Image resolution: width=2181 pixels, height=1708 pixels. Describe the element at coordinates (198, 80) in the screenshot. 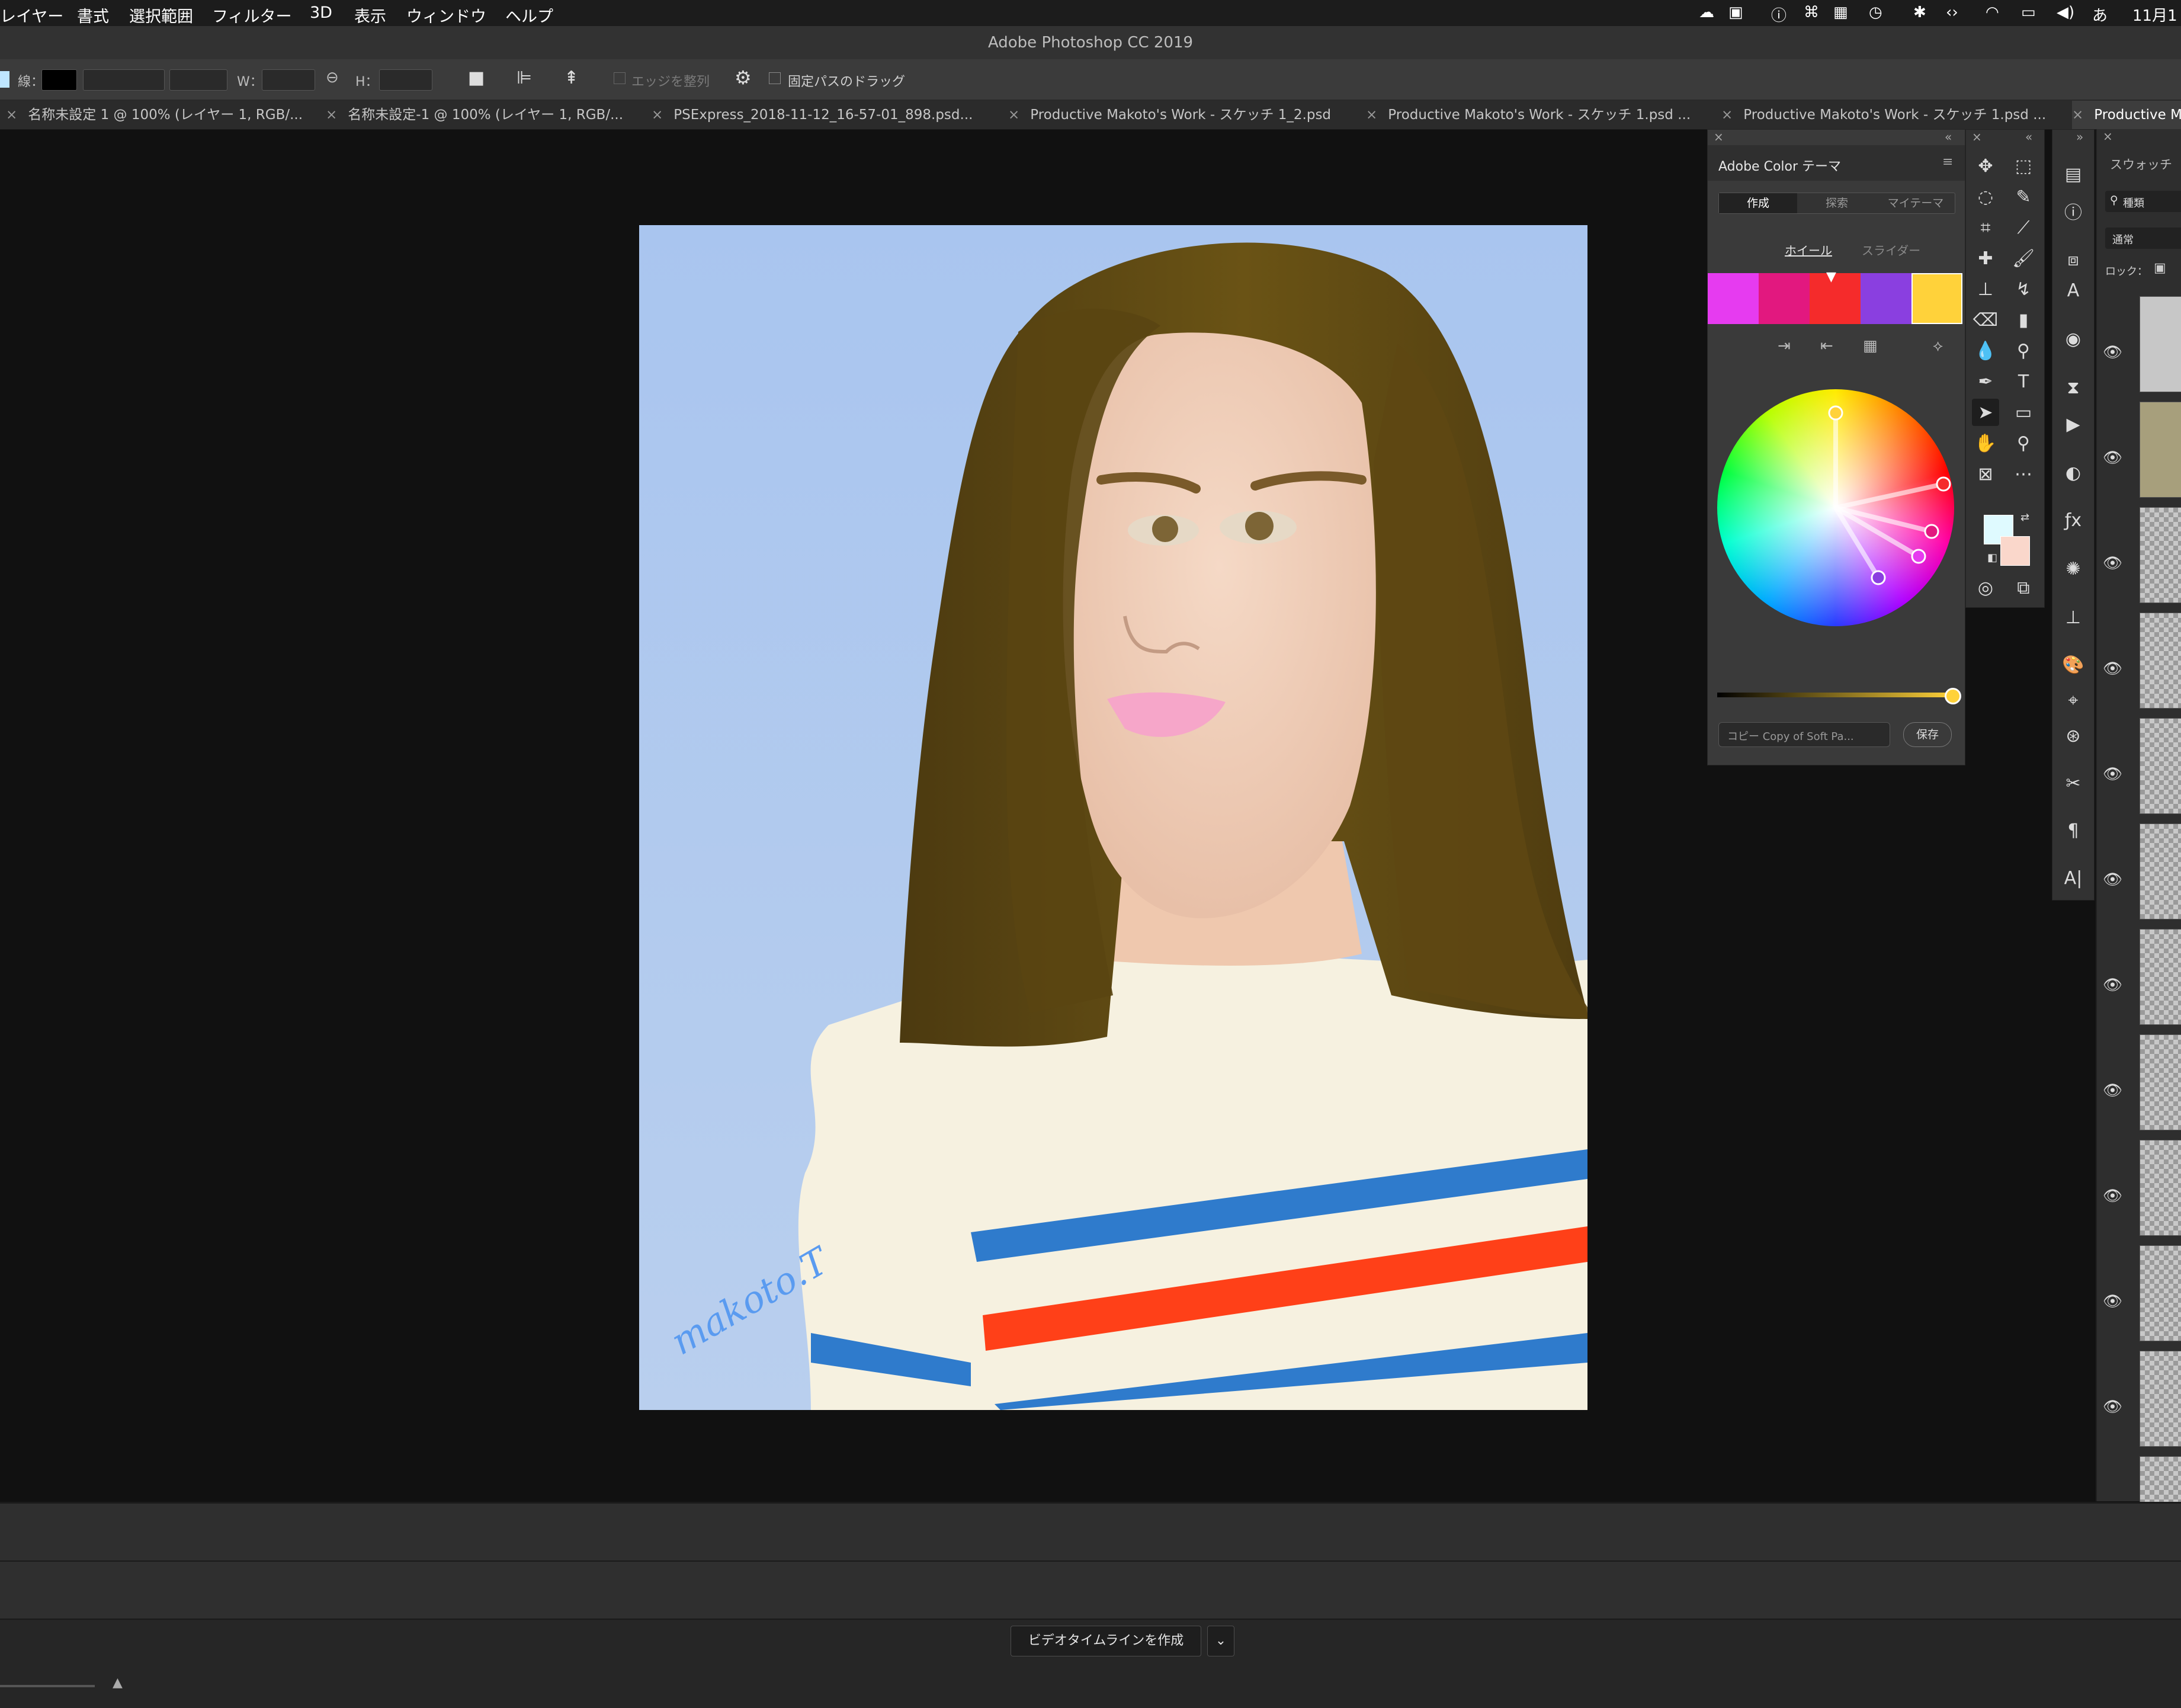

I see `stroke-type-select` at that location.